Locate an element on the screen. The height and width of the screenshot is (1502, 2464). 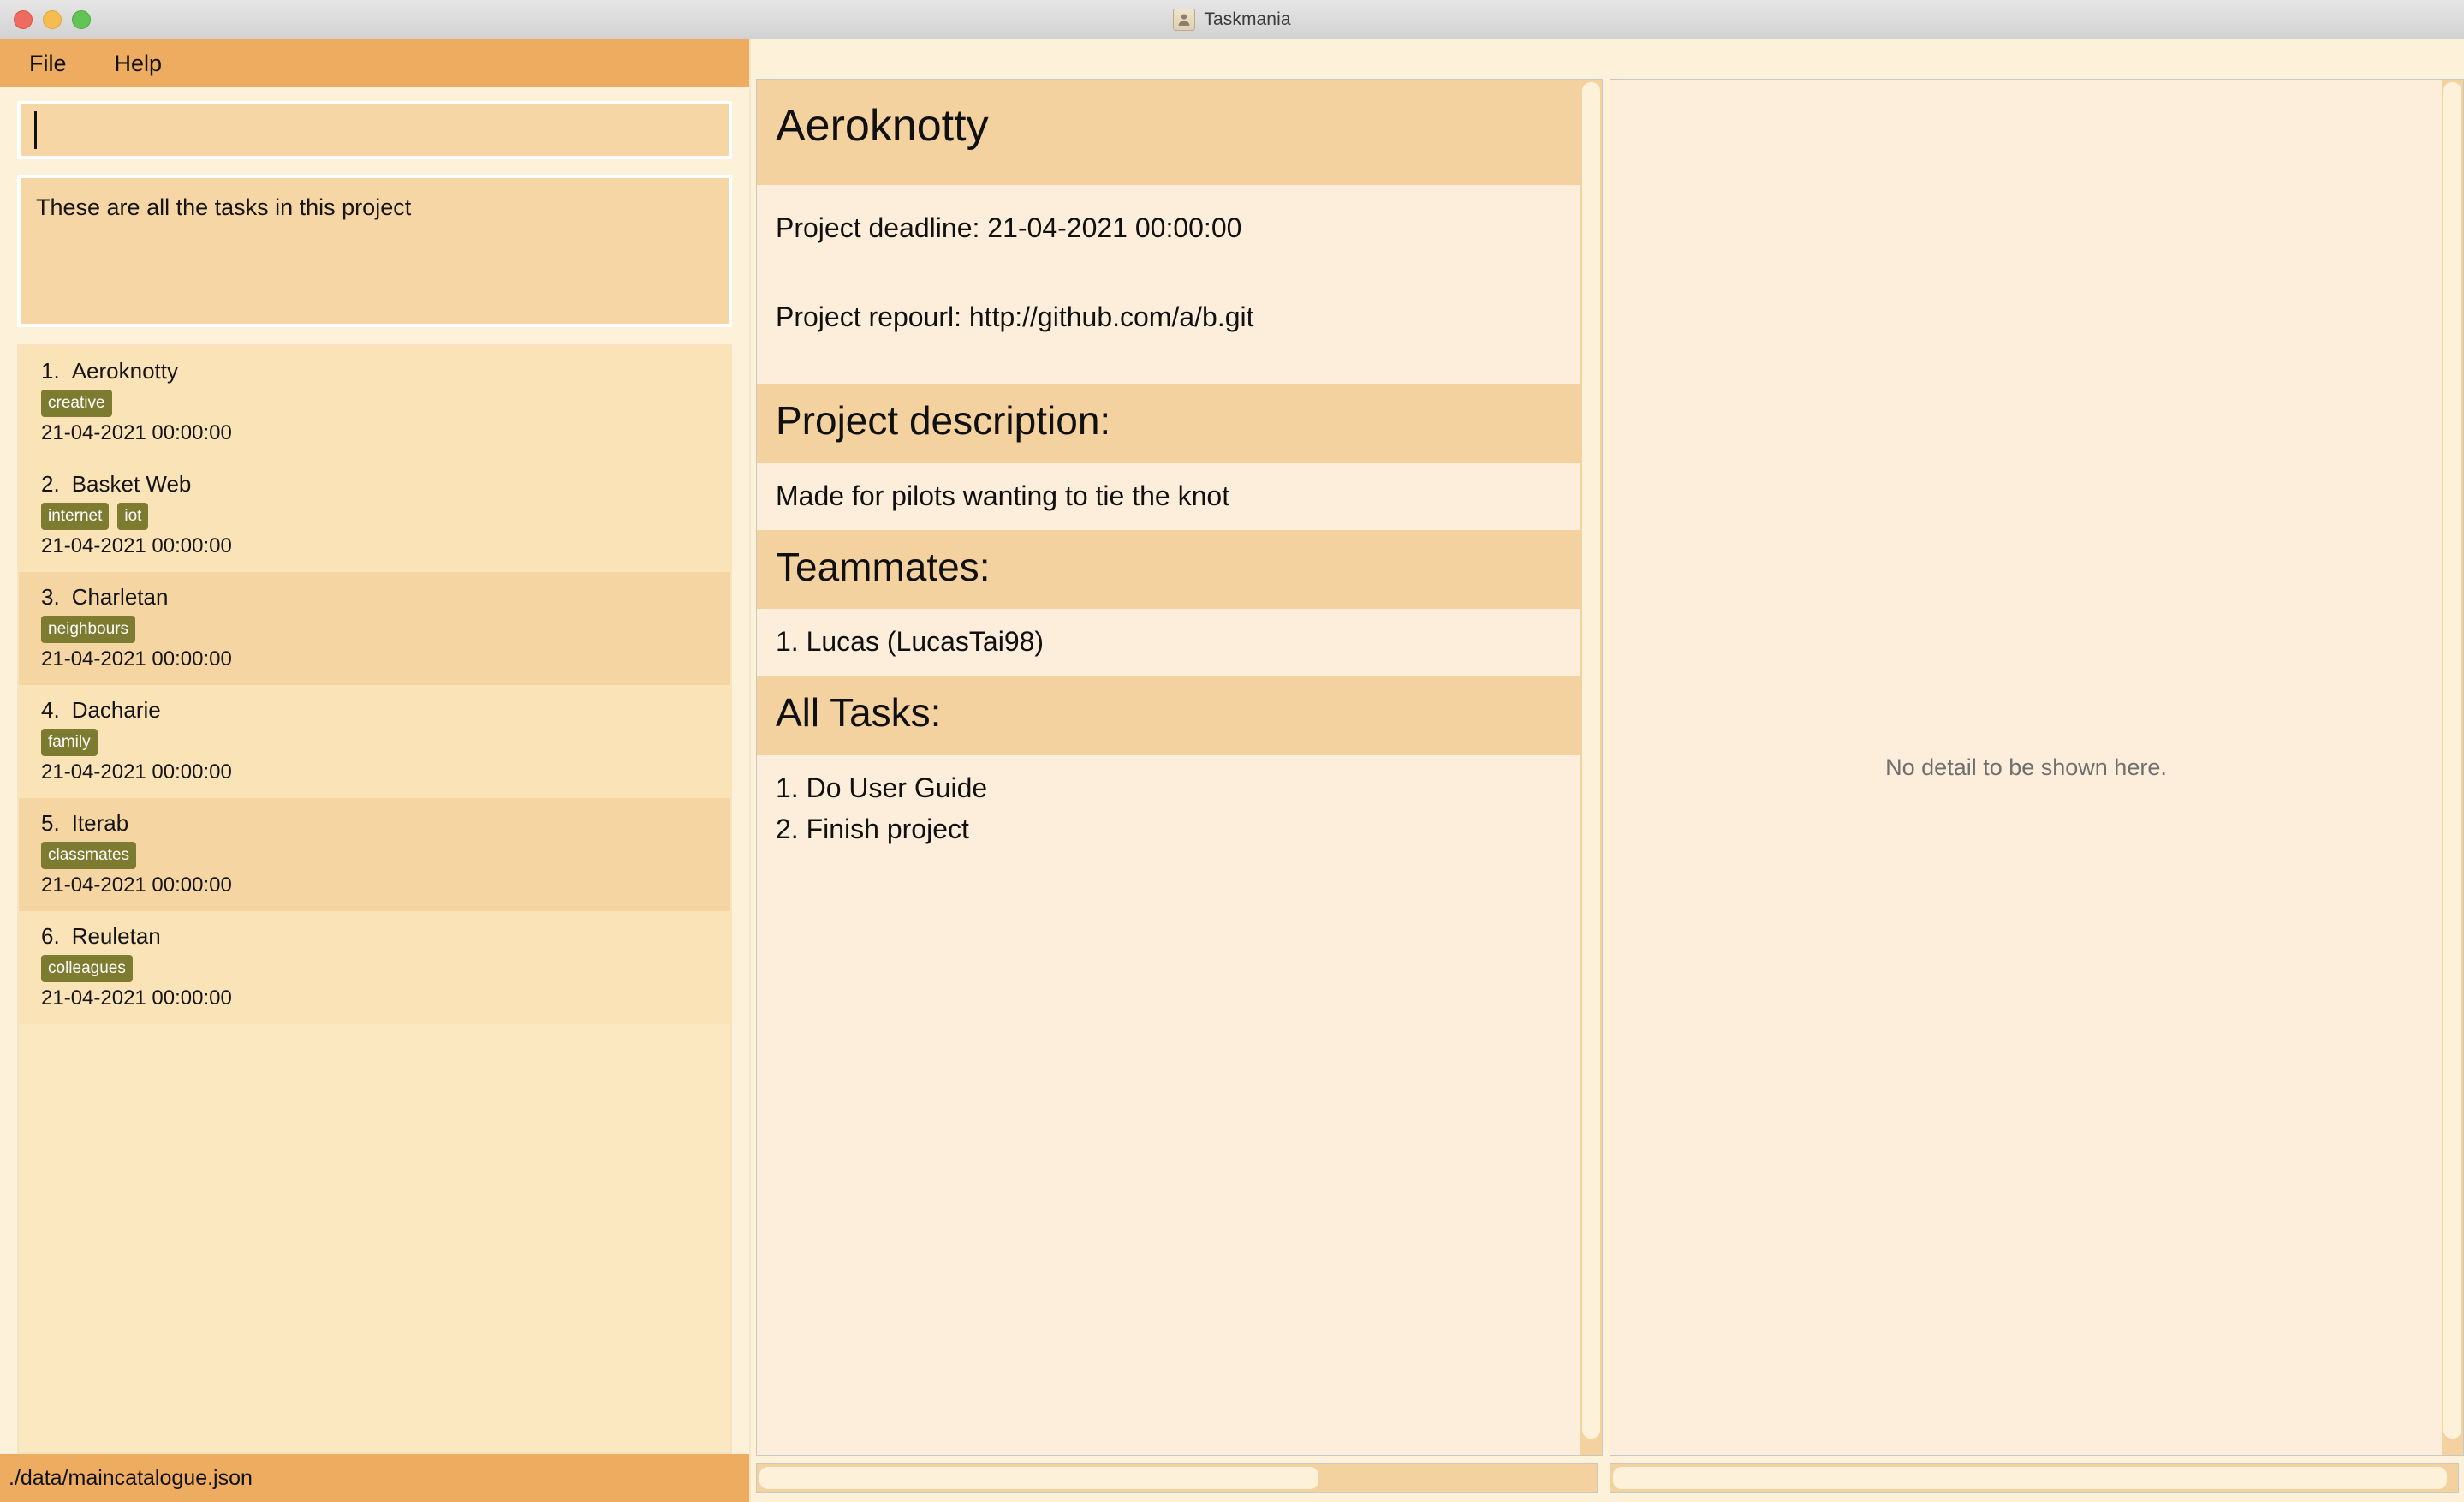
task-item-tags: colleagues is located at coordinates (375, 969).